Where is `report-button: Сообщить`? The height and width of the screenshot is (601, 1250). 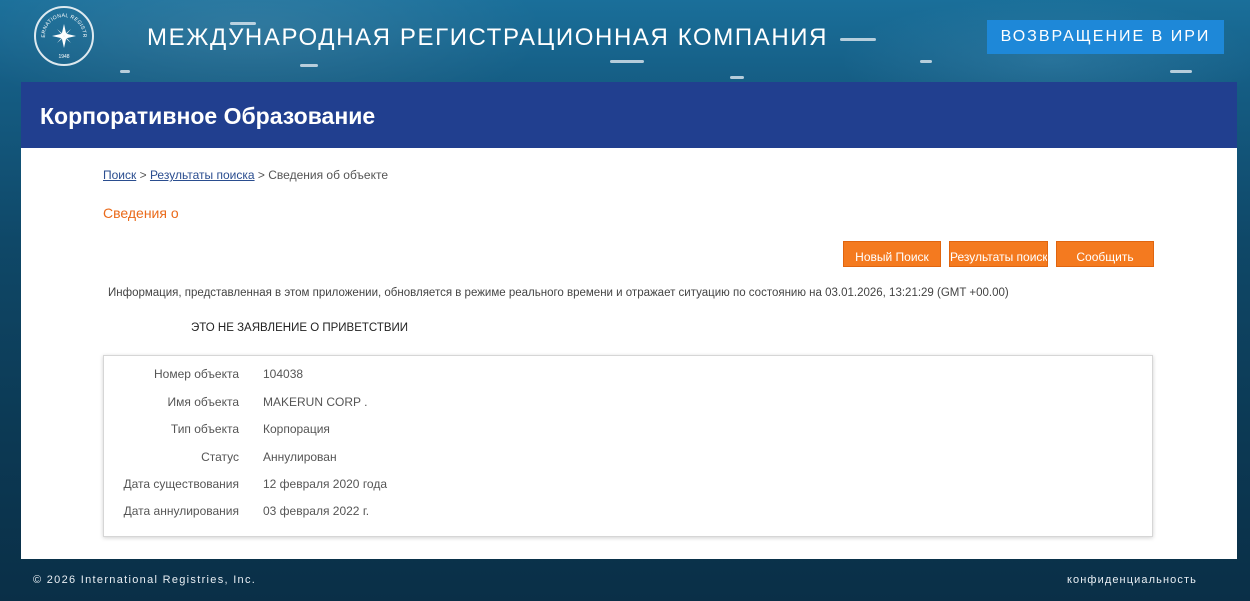 report-button: Сообщить is located at coordinates (1105, 254).